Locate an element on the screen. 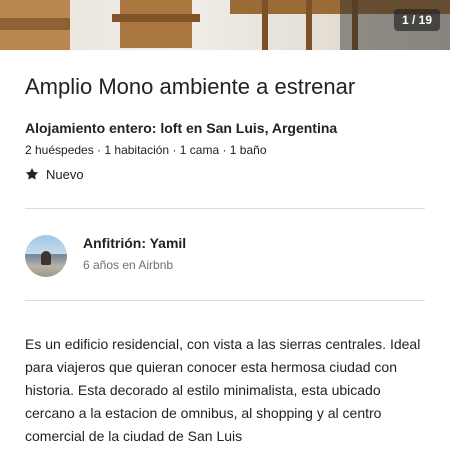  avatar-figure is located at coordinates (46, 258).